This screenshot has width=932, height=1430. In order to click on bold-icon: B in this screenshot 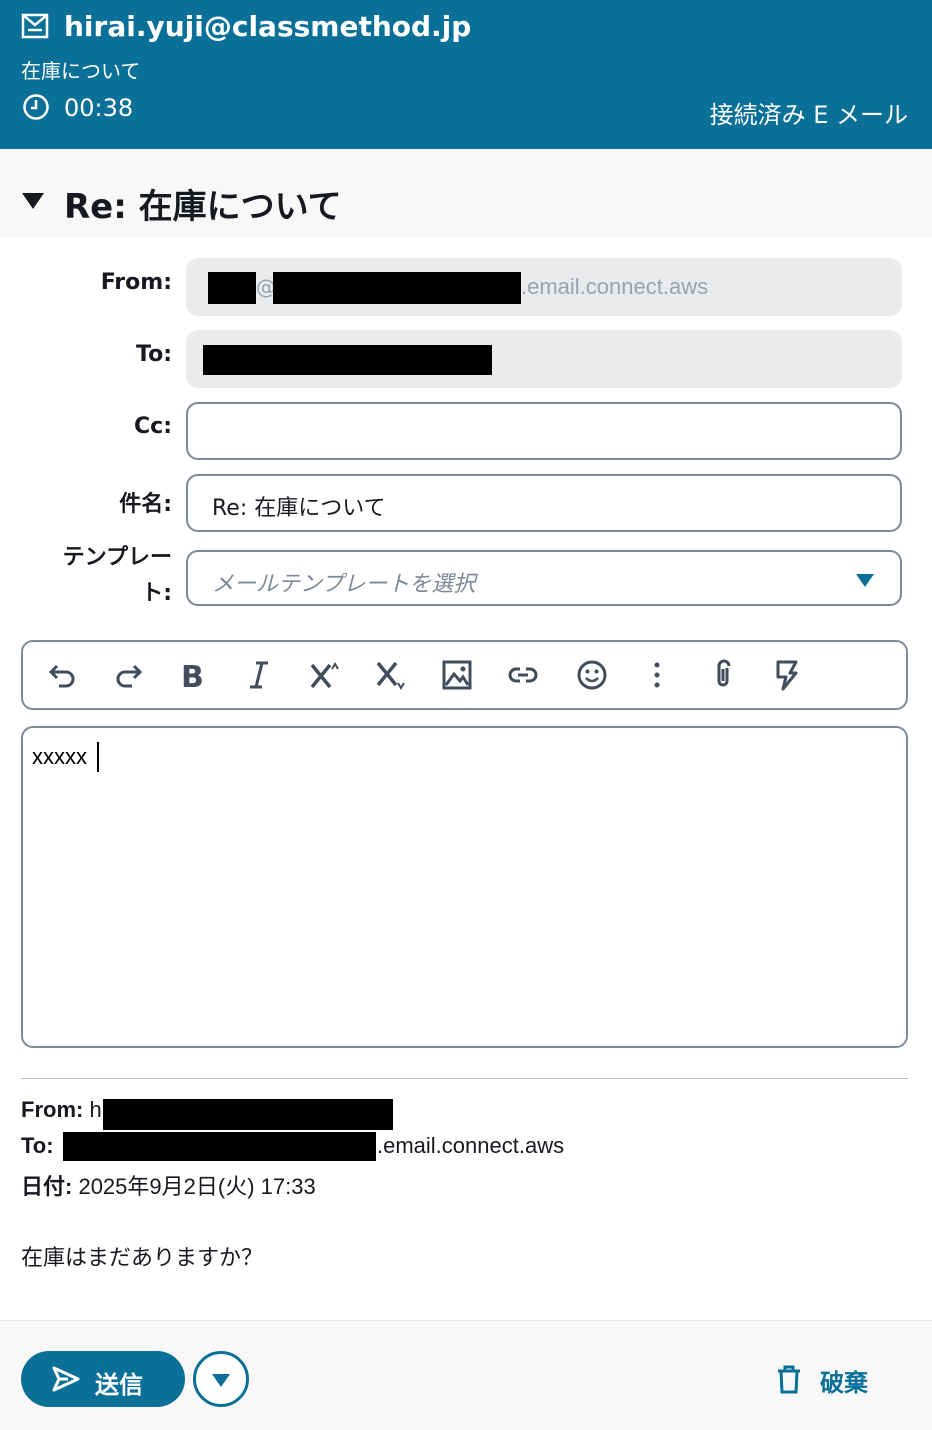, I will do `click(193, 675)`.